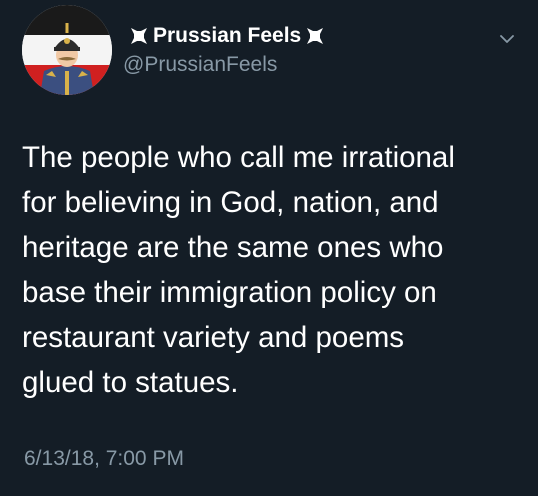 The image size is (538, 496). Describe the element at coordinates (233, 247) in the screenshot. I see `tweet-line: heritage are the same ones who` at that location.